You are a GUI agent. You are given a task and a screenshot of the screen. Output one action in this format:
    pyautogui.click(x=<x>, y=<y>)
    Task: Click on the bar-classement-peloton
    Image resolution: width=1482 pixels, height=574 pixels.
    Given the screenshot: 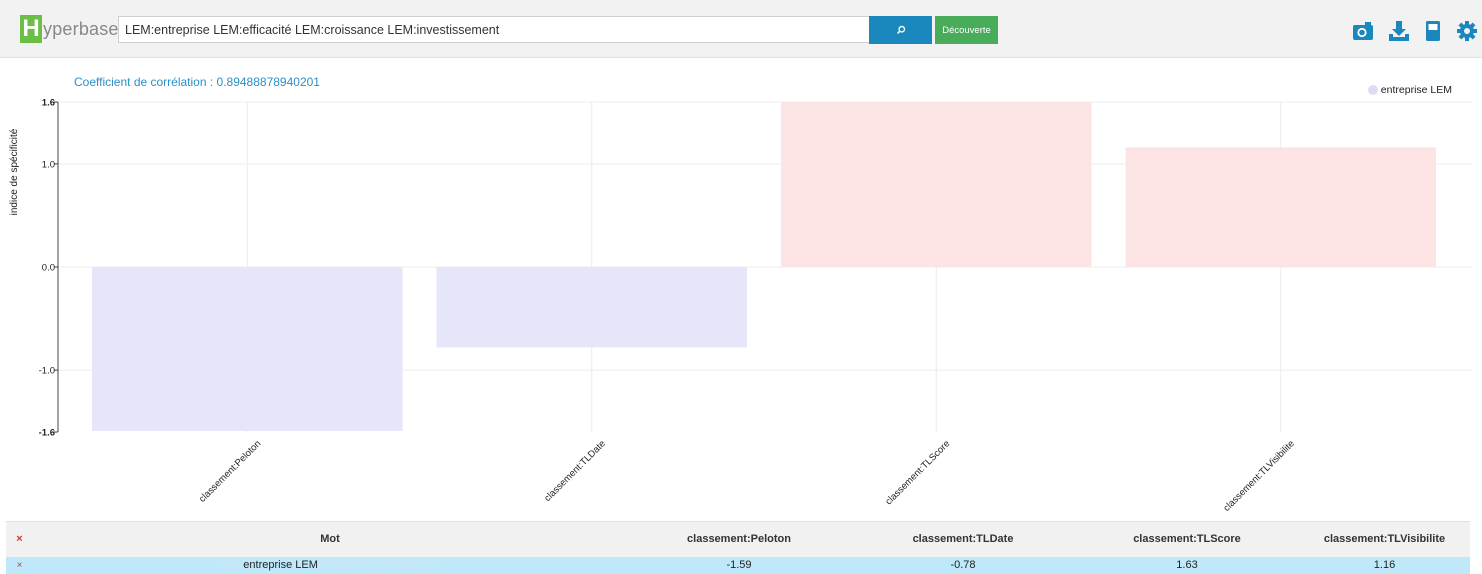 What is the action you would take?
    pyautogui.click(x=247, y=349)
    